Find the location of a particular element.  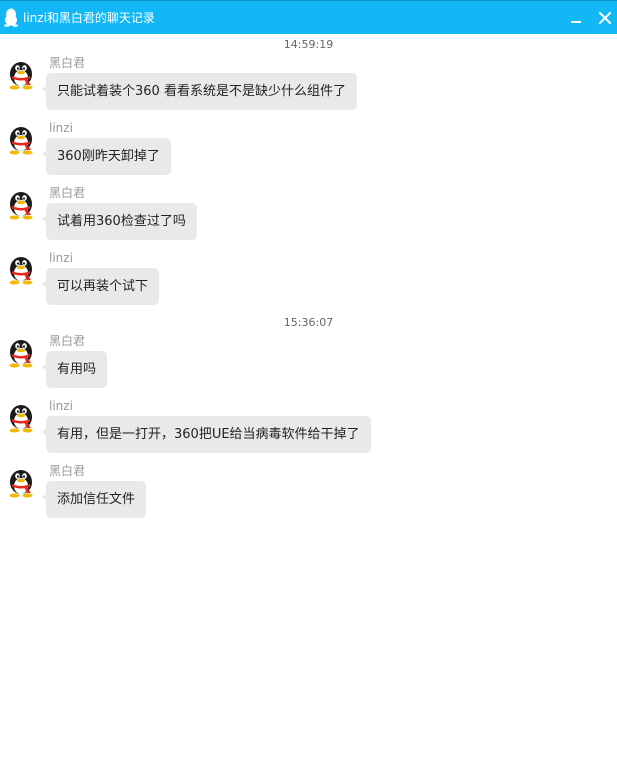

close-icon is located at coordinates (605, 18).